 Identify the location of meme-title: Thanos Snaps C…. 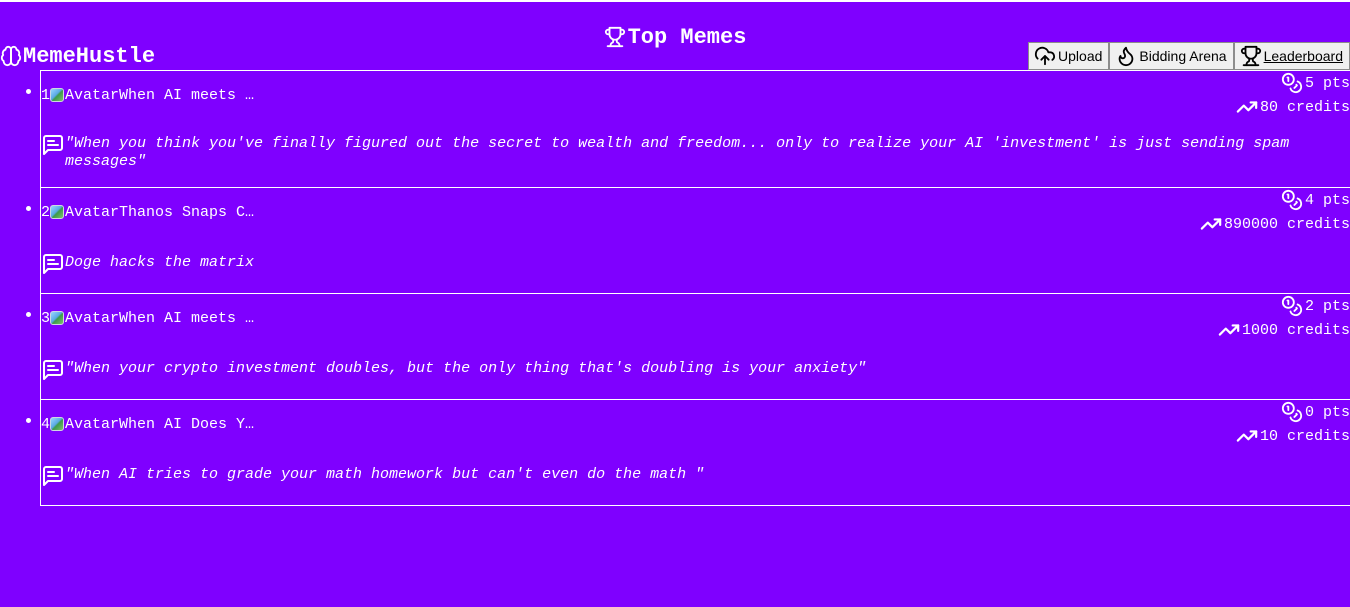
(186, 212).